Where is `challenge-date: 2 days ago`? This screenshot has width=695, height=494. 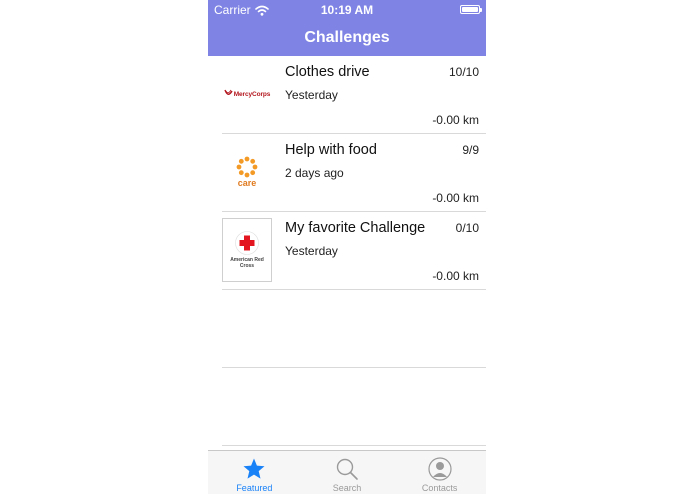
challenge-date: 2 days ago is located at coordinates (314, 173).